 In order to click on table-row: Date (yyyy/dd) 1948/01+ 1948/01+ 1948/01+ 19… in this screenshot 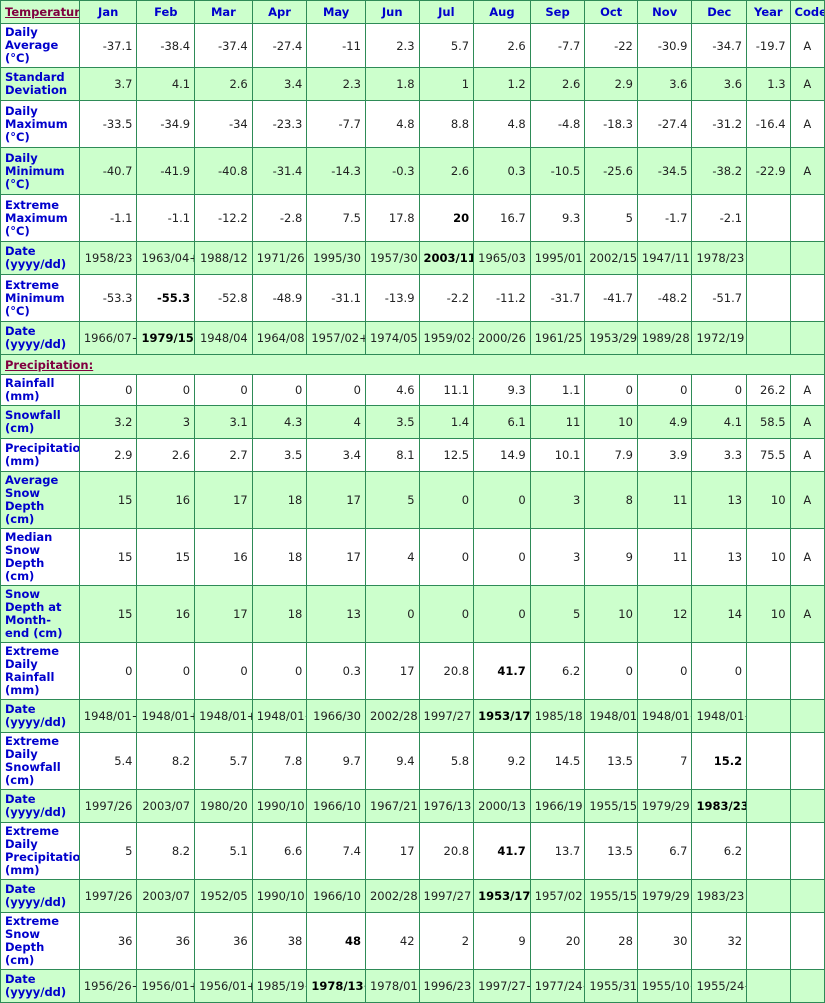, I will do `click(412, 716)`.